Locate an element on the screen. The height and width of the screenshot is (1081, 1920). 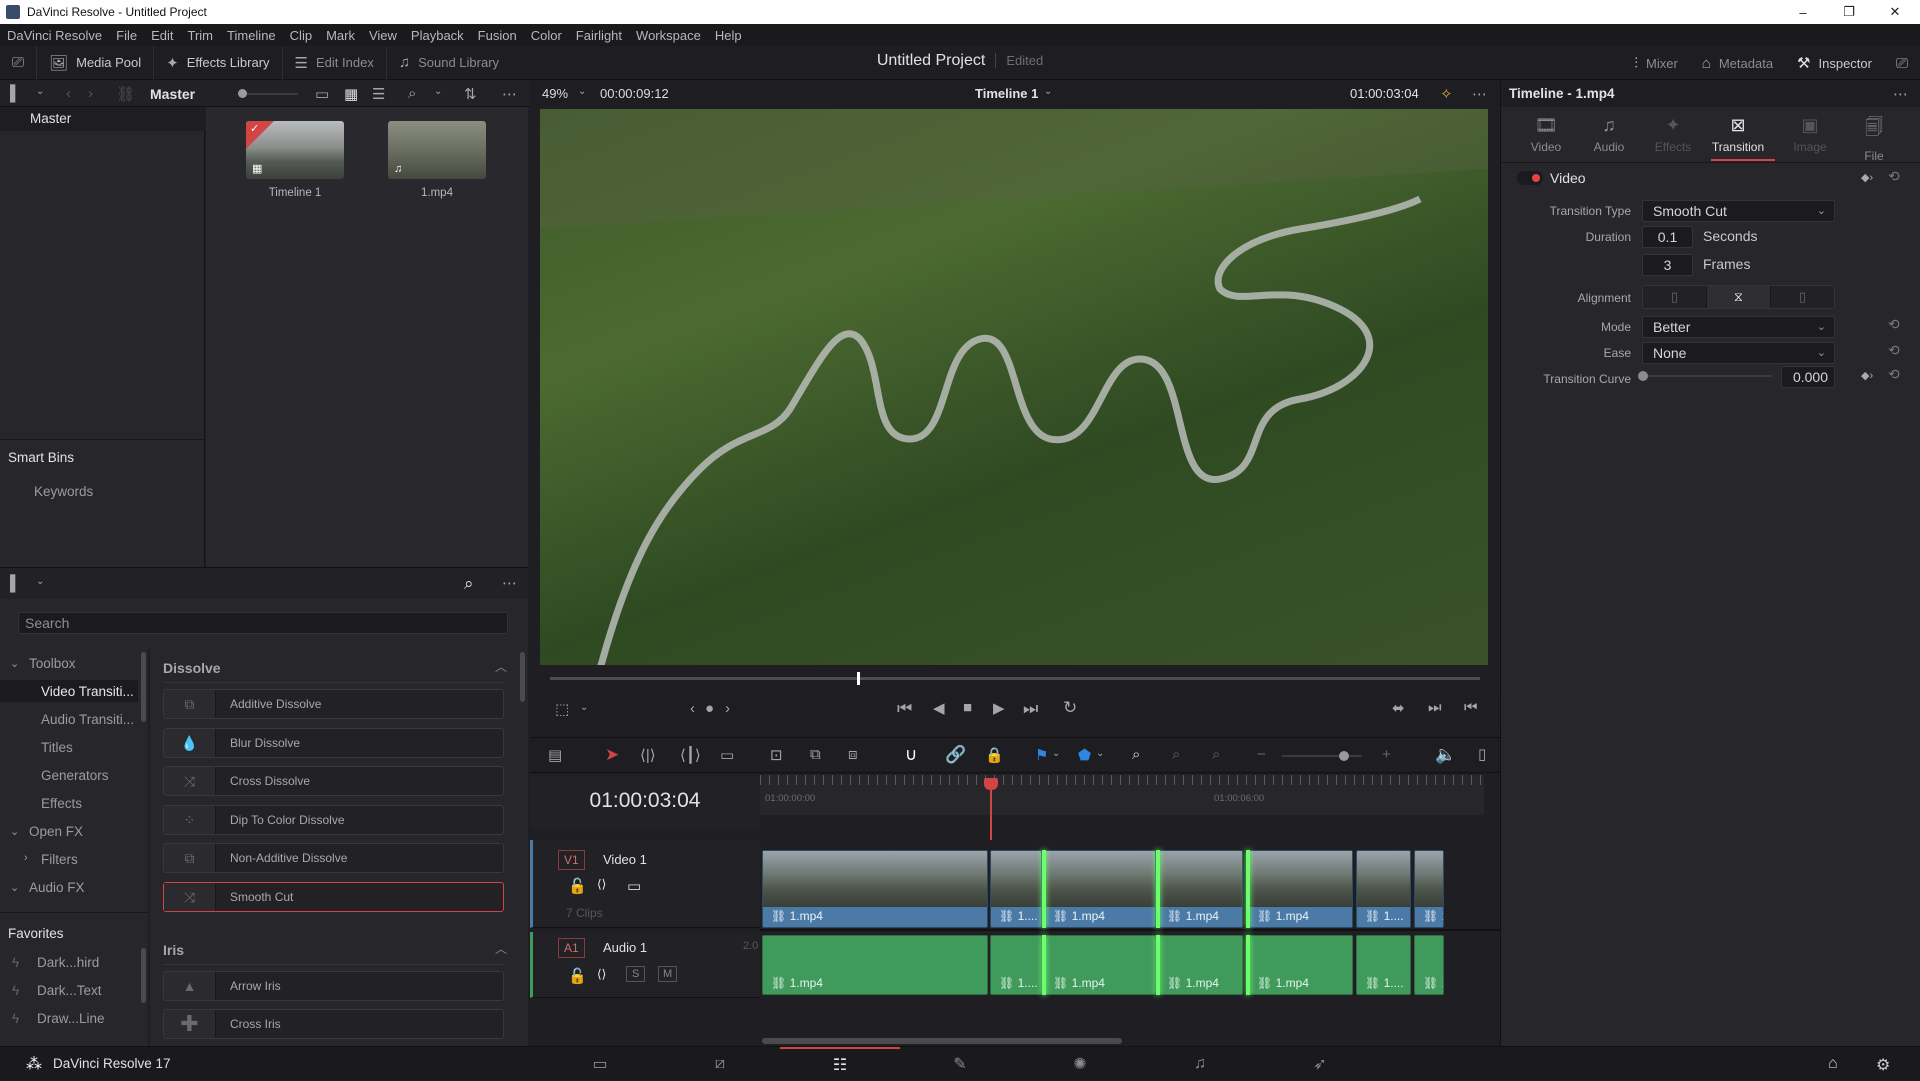
tree-scrollbar is located at coordinates (143, 687).